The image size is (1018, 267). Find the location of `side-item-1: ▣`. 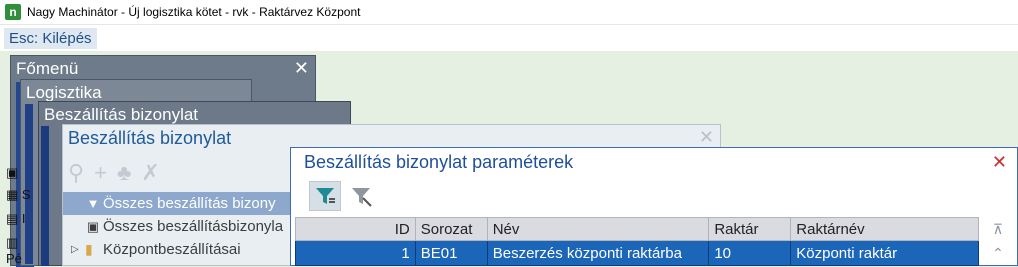

side-item-1: ▣ is located at coordinates (12, 173).